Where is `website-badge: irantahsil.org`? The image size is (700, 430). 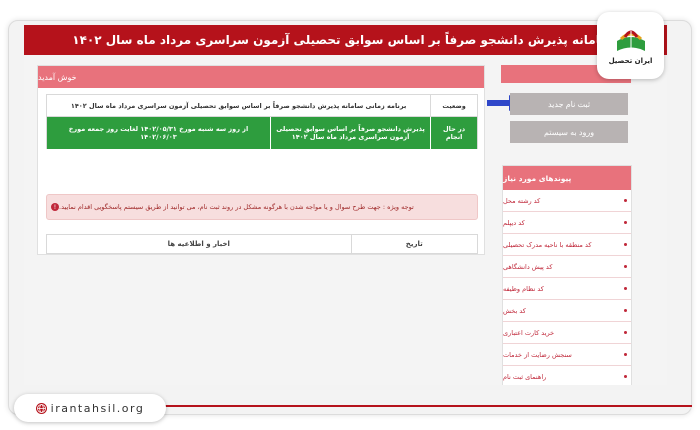
website-badge: irantahsil.org is located at coordinates (90, 408).